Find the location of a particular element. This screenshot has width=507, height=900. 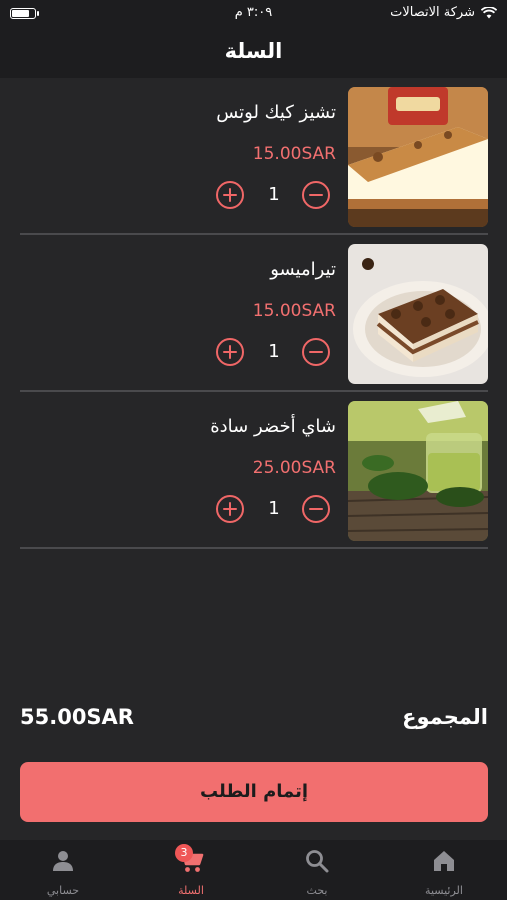

product-name: شاي أخضر سادة is located at coordinates (273, 426).